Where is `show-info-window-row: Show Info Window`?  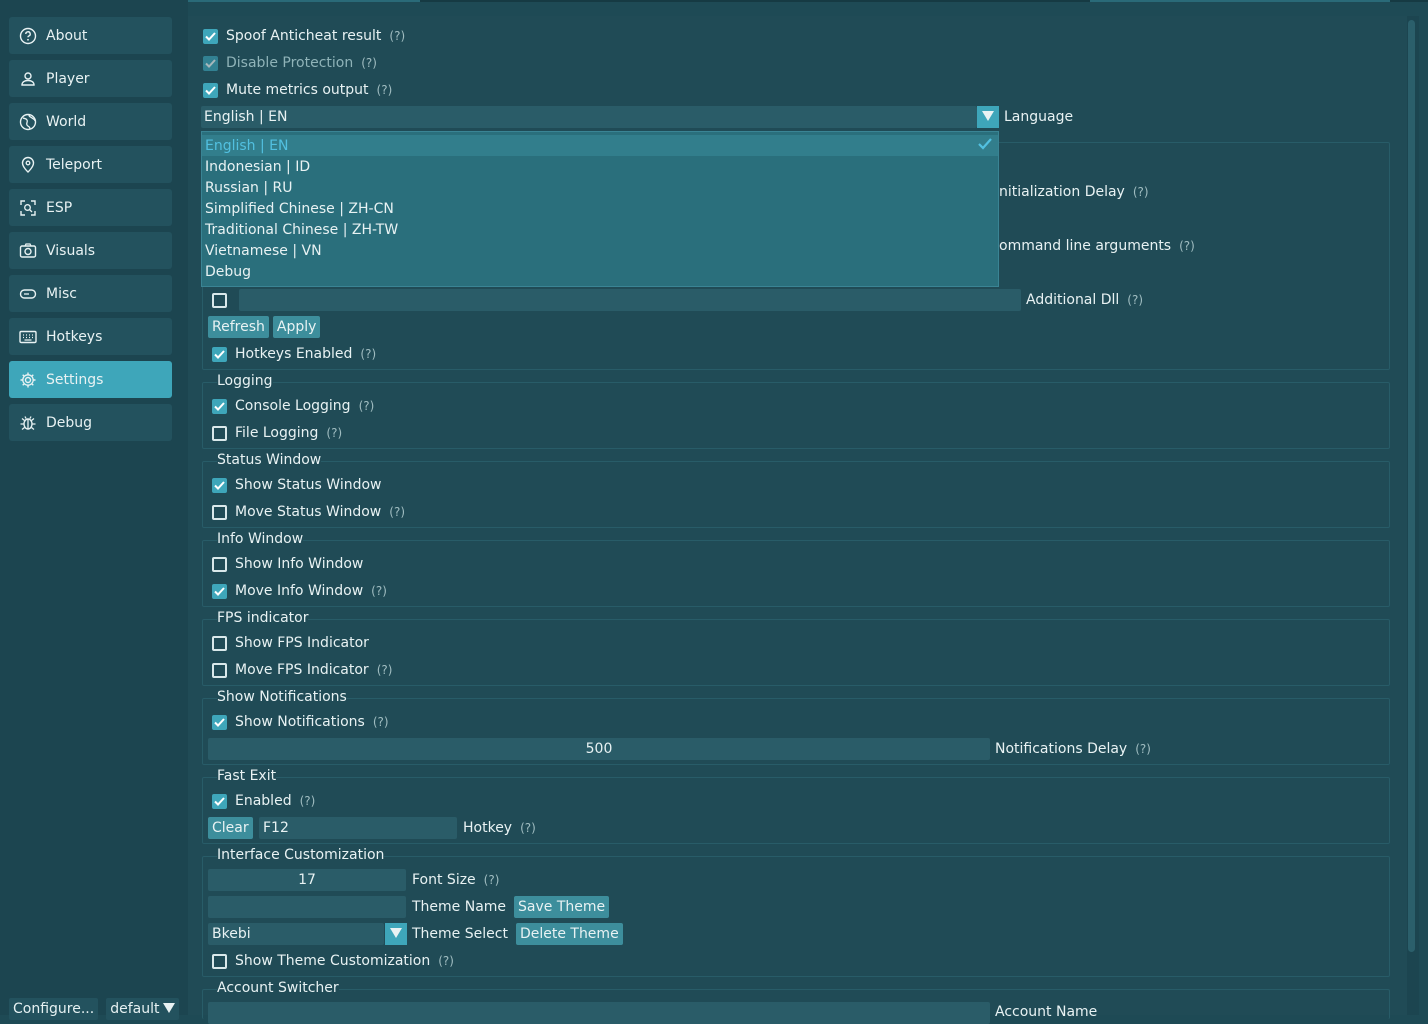
show-info-window-row: Show Info Window is located at coordinates (287, 564).